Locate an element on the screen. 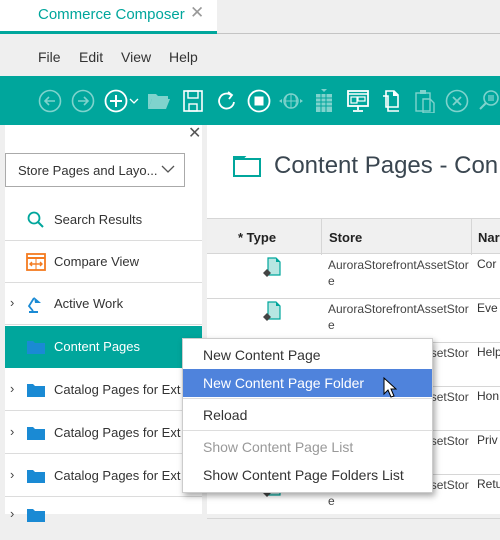  table-row: AuroraStorefrontAssetStore Cor is located at coordinates (353, 277).